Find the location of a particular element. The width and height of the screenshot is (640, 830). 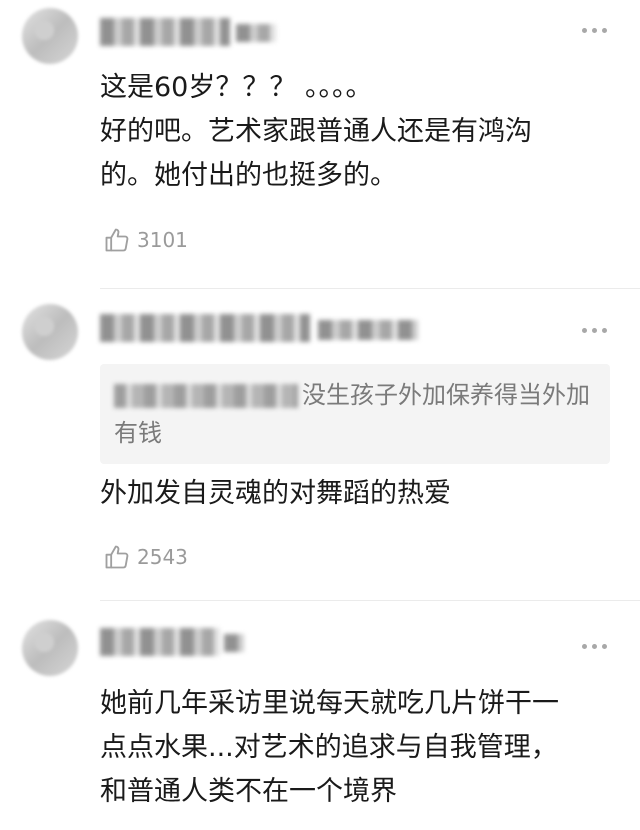

like-count: 2543 is located at coordinates (162, 557).